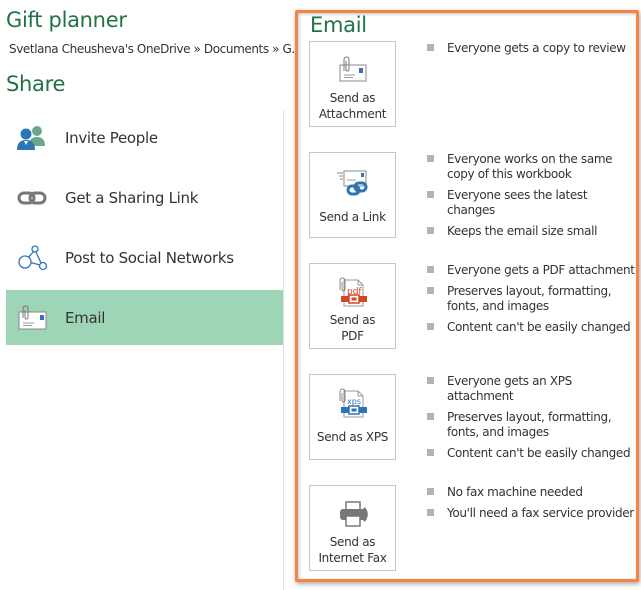 The width and height of the screenshot is (641, 590). I want to click on nav-item-social-networks: Post to Social Networks, so click(144, 257).